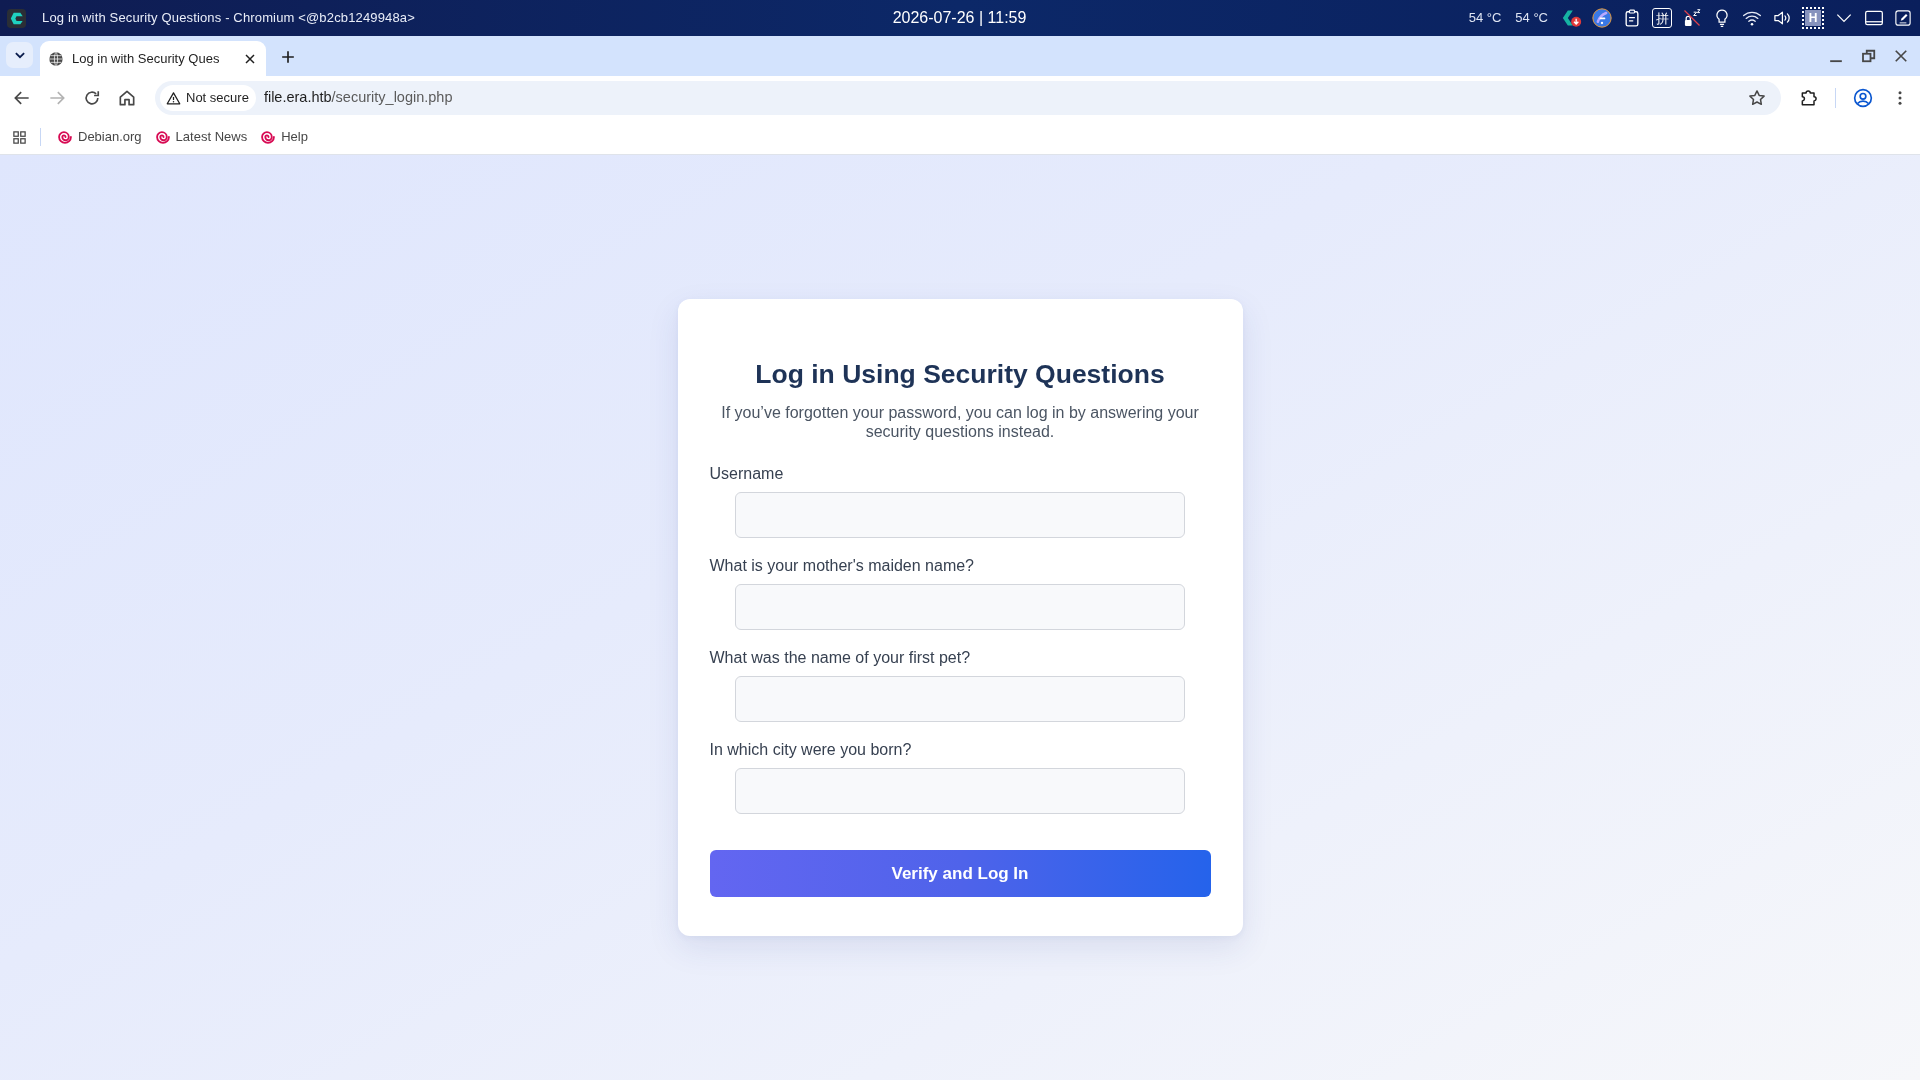 The height and width of the screenshot is (1080, 1920). I want to click on launcher-icon, so click(16, 18).